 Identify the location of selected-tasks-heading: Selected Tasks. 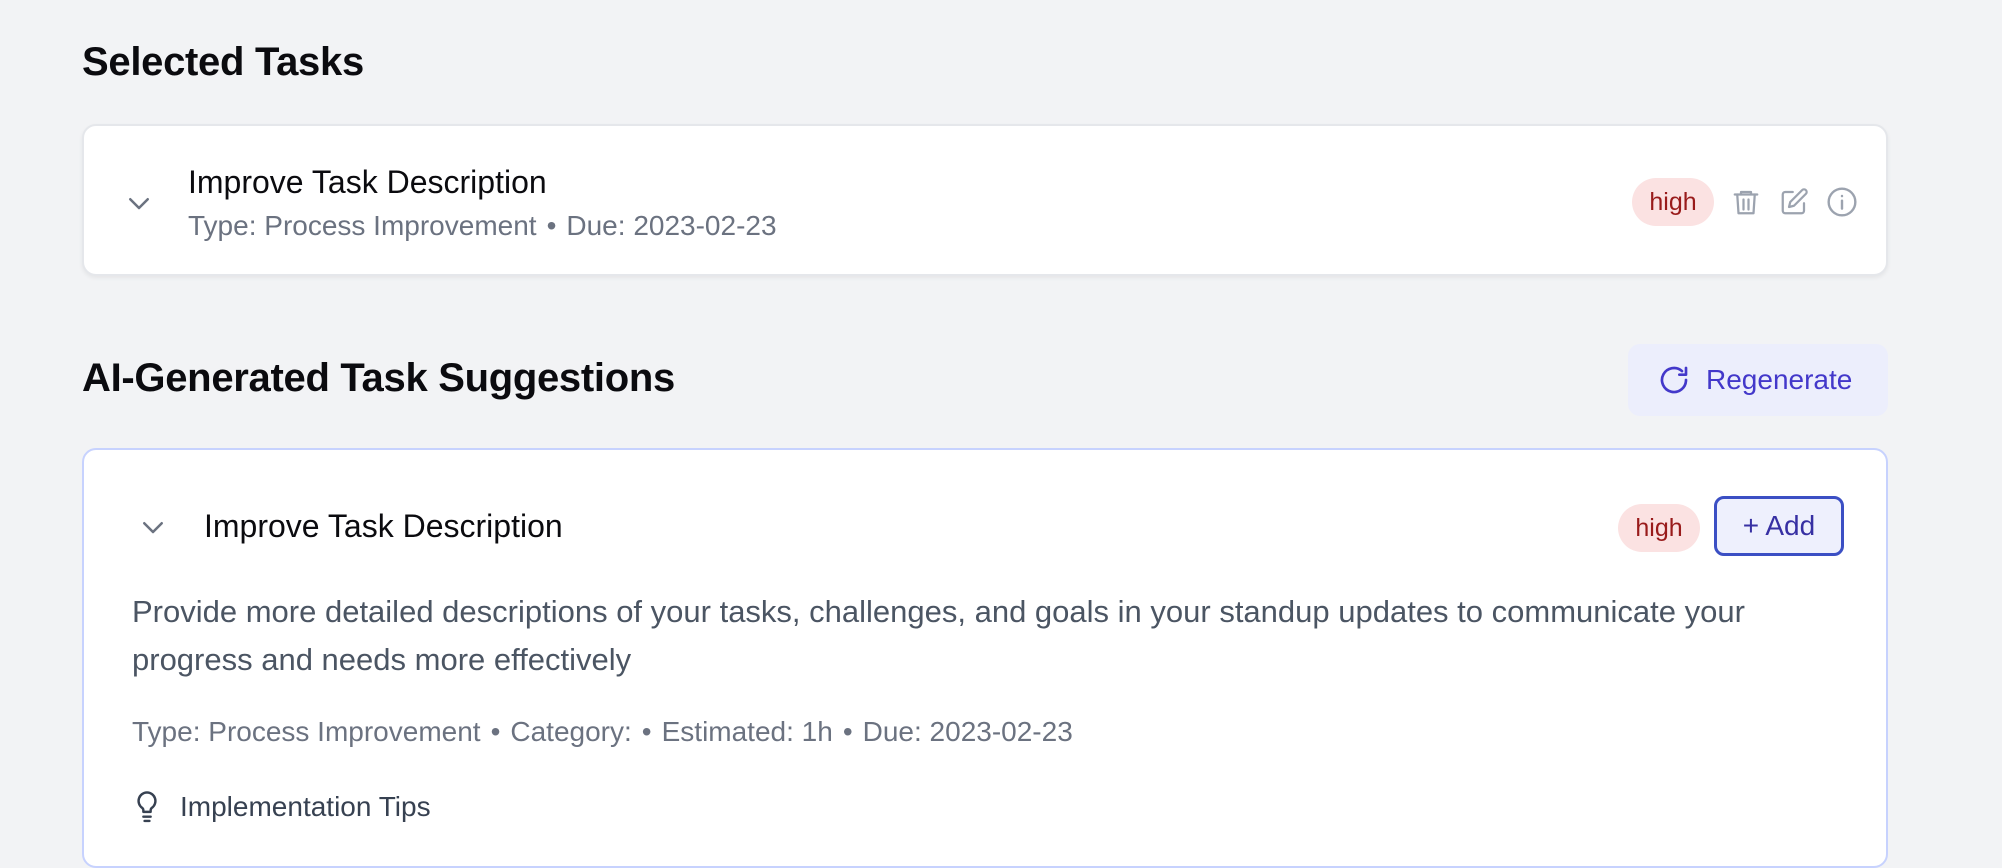
(223, 62).